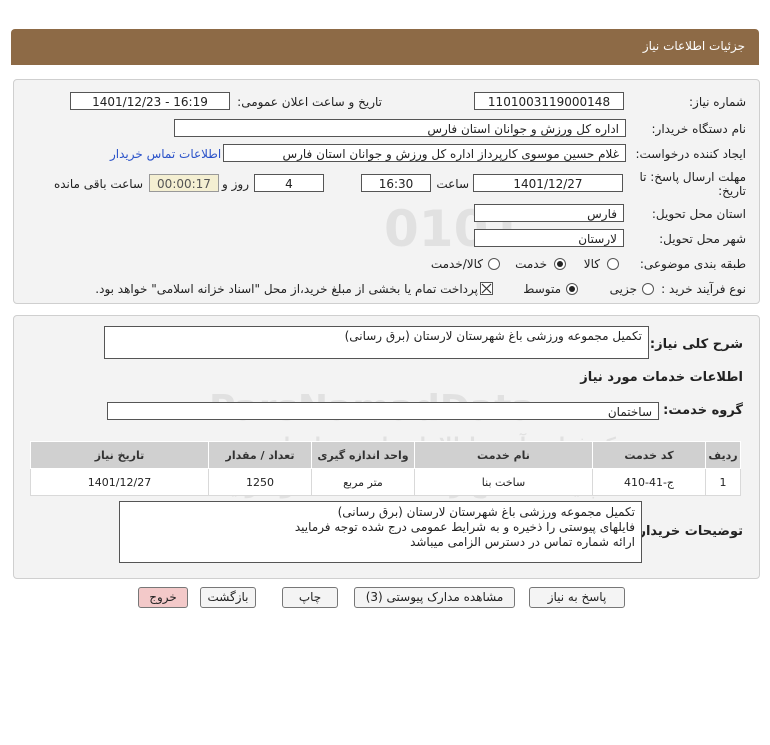  I want to click on deadline-date-label: تاریخ:, so click(732, 191).